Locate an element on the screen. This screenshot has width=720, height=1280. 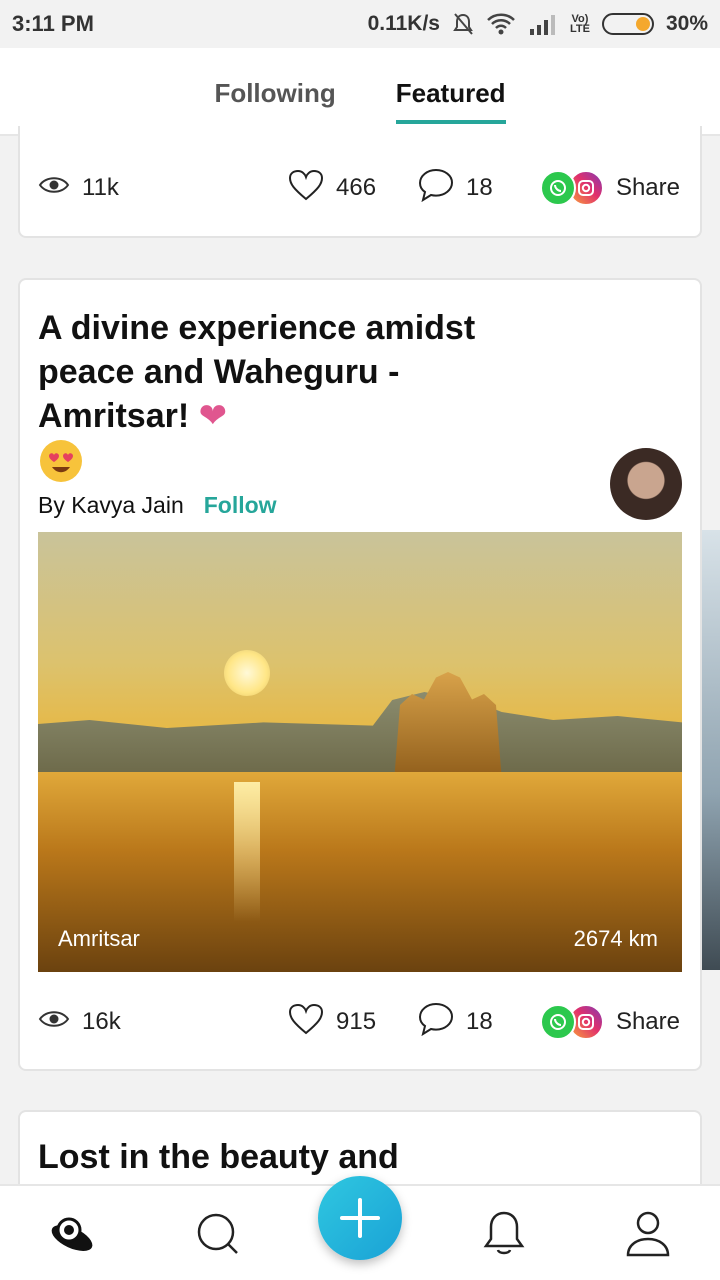
post-title: Lost in the beauty and is located at coordinates (218, 1157).